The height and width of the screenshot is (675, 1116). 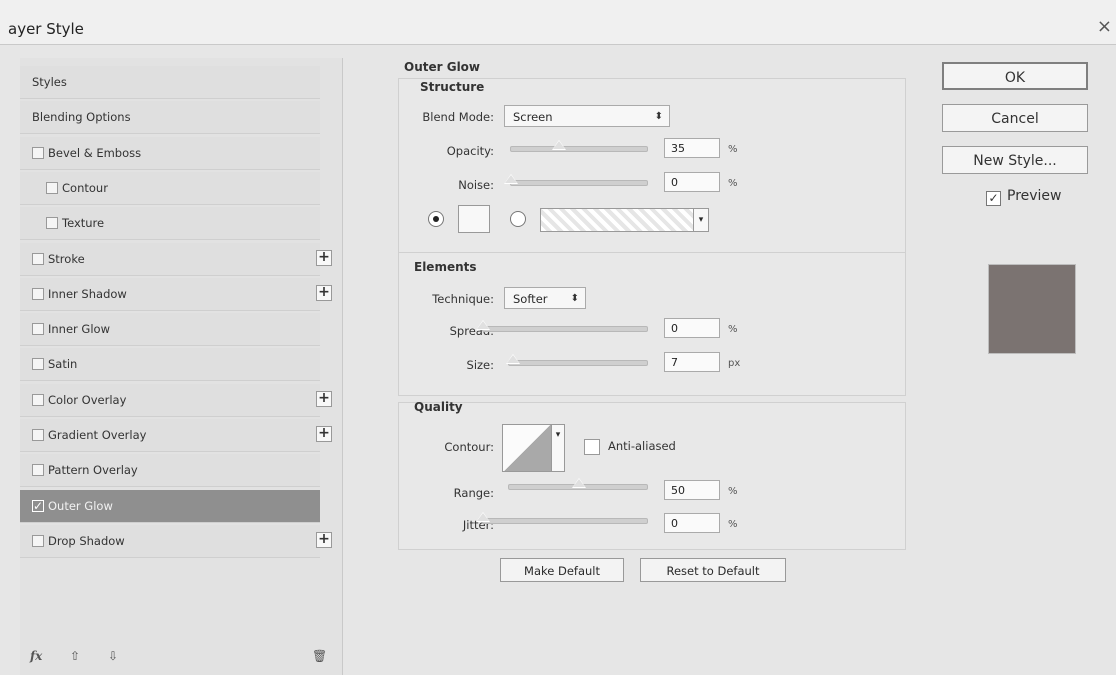 I want to click on opacity-slider-thumb, so click(x=559, y=145).